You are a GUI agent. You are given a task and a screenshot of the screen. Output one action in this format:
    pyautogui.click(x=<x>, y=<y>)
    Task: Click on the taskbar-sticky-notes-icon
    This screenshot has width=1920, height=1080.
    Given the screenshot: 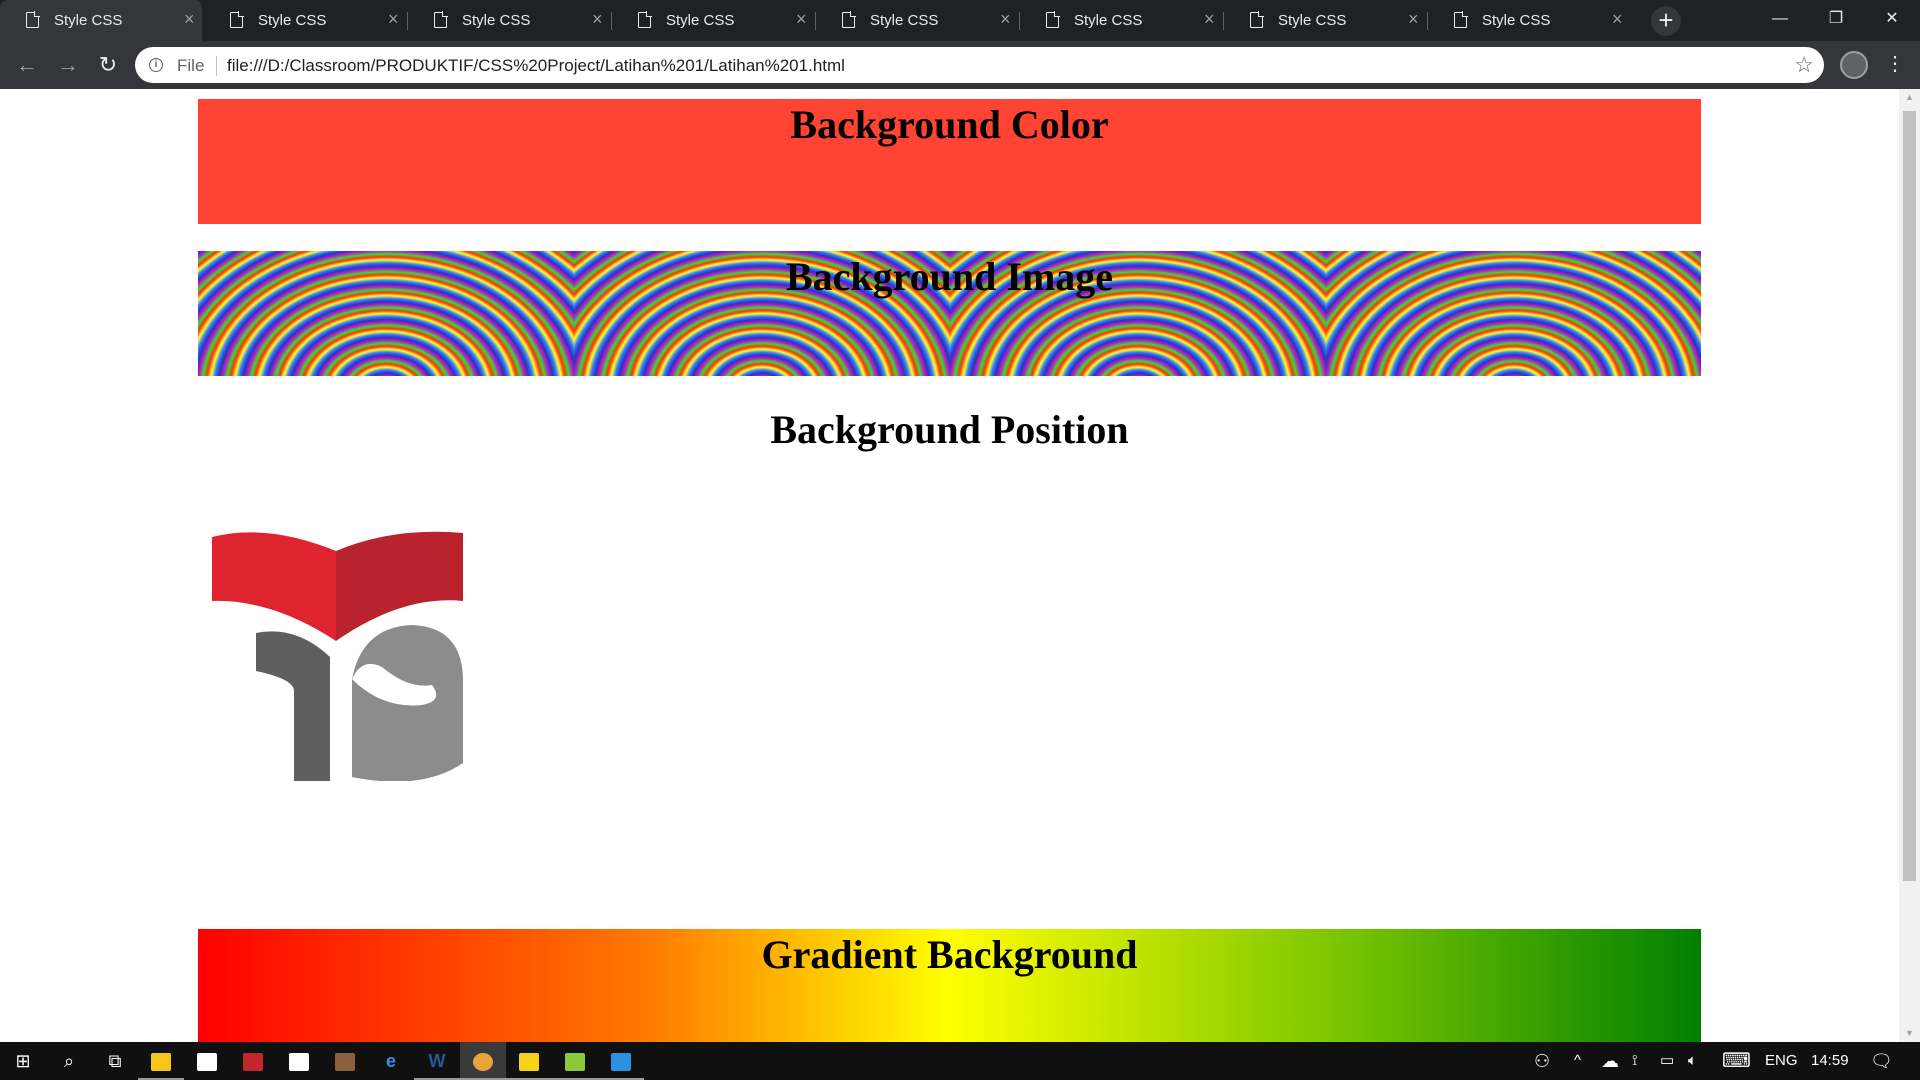 What is the action you would take?
    pyautogui.click(x=529, y=1061)
    